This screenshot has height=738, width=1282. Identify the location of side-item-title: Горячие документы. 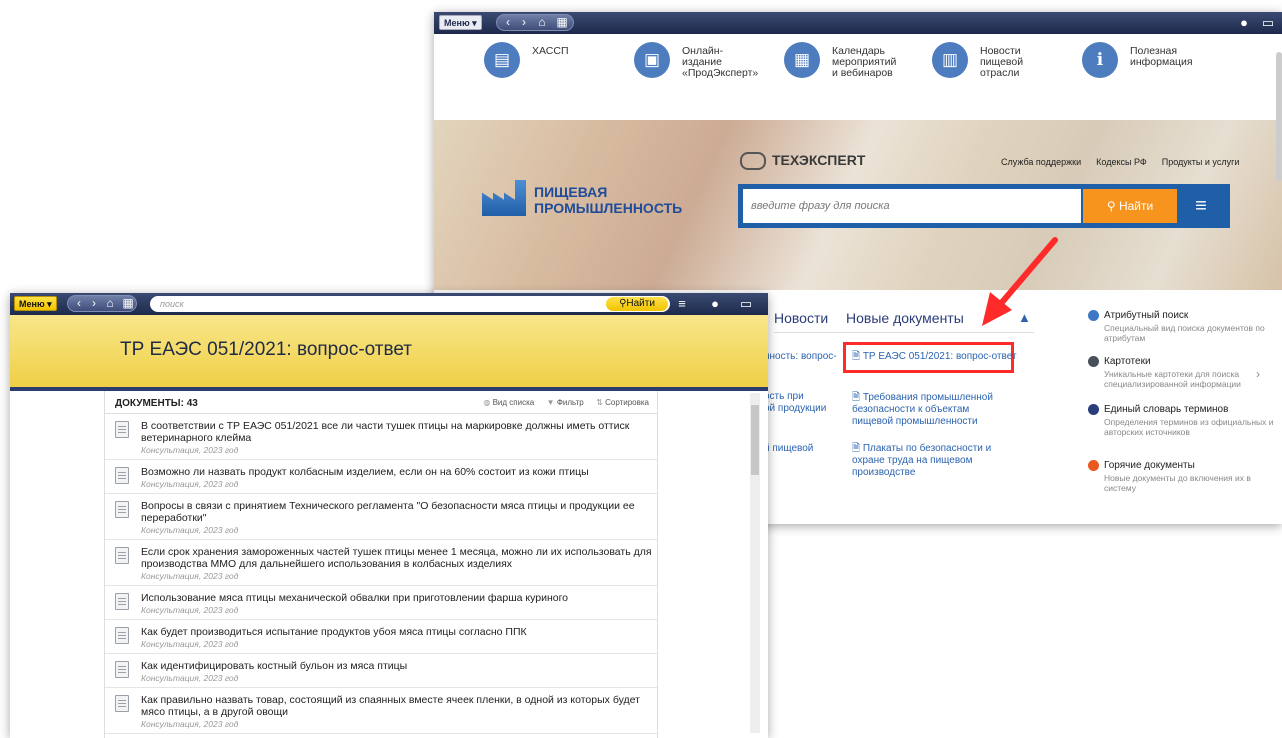
(1149, 465).